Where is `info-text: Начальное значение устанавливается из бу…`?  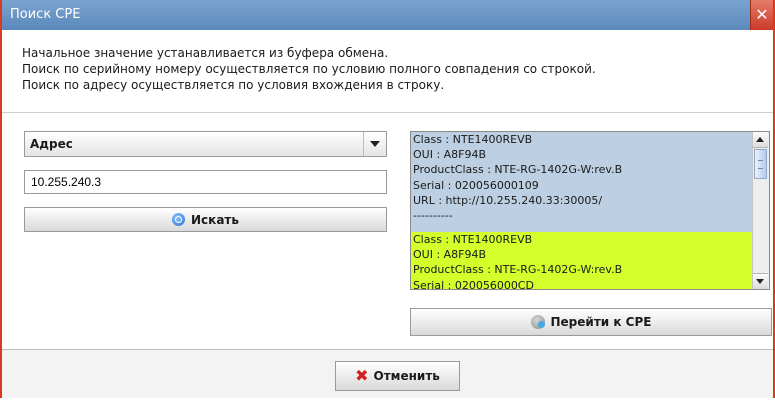 info-text: Начальное значение устанавливается из бу… is located at coordinates (309, 69).